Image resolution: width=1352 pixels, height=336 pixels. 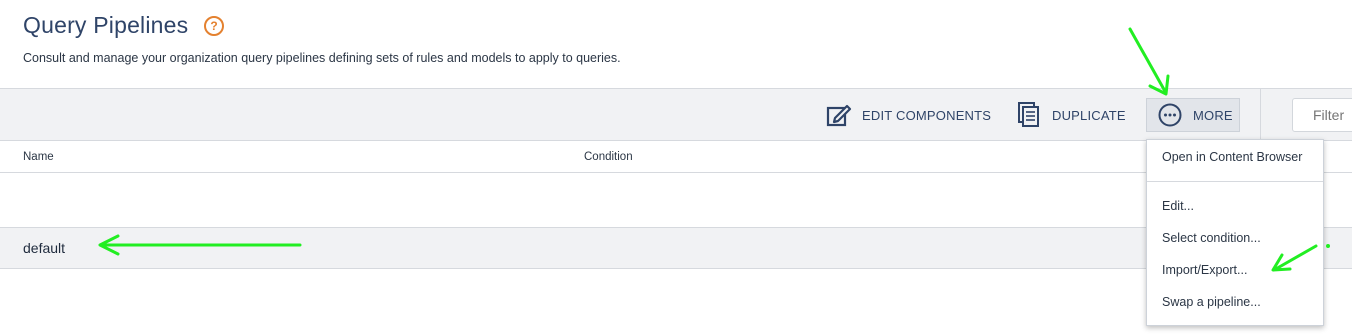 What do you see at coordinates (38, 157) in the screenshot?
I see `column-header-name: Name` at bounding box center [38, 157].